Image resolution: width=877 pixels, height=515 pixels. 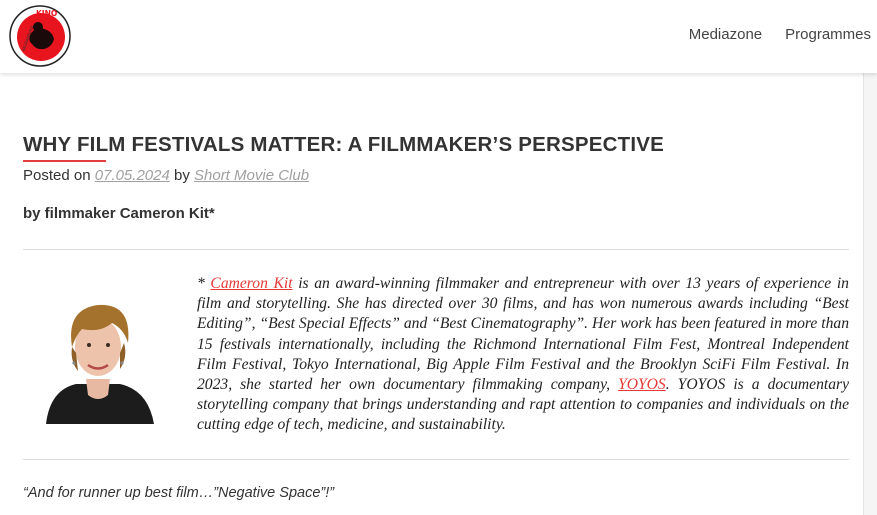 What do you see at coordinates (642, 384) in the screenshot?
I see `bio-company-link: YOYOS` at bounding box center [642, 384].